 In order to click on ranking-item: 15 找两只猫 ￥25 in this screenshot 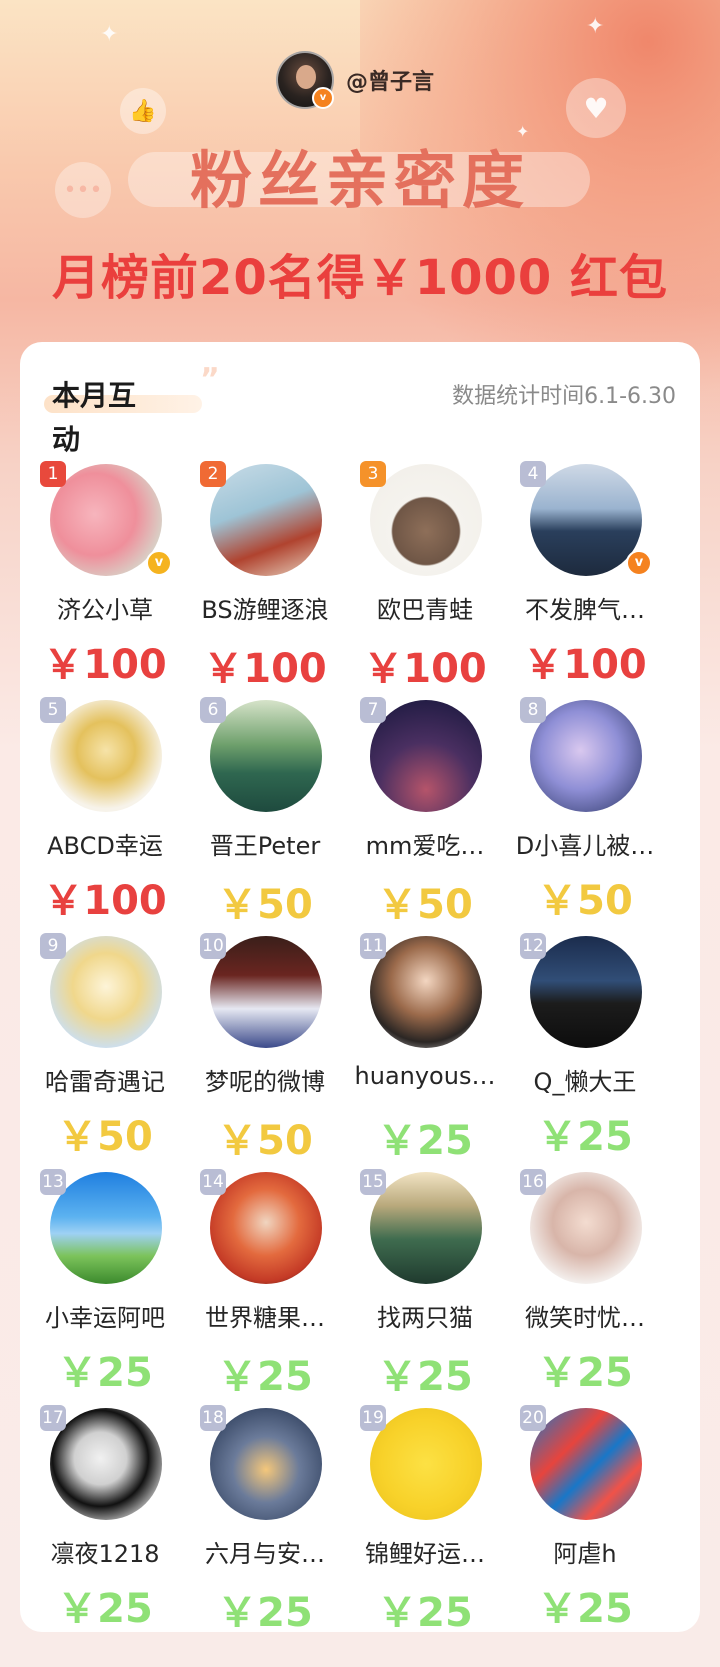, I will do `click(425, 1284)`.